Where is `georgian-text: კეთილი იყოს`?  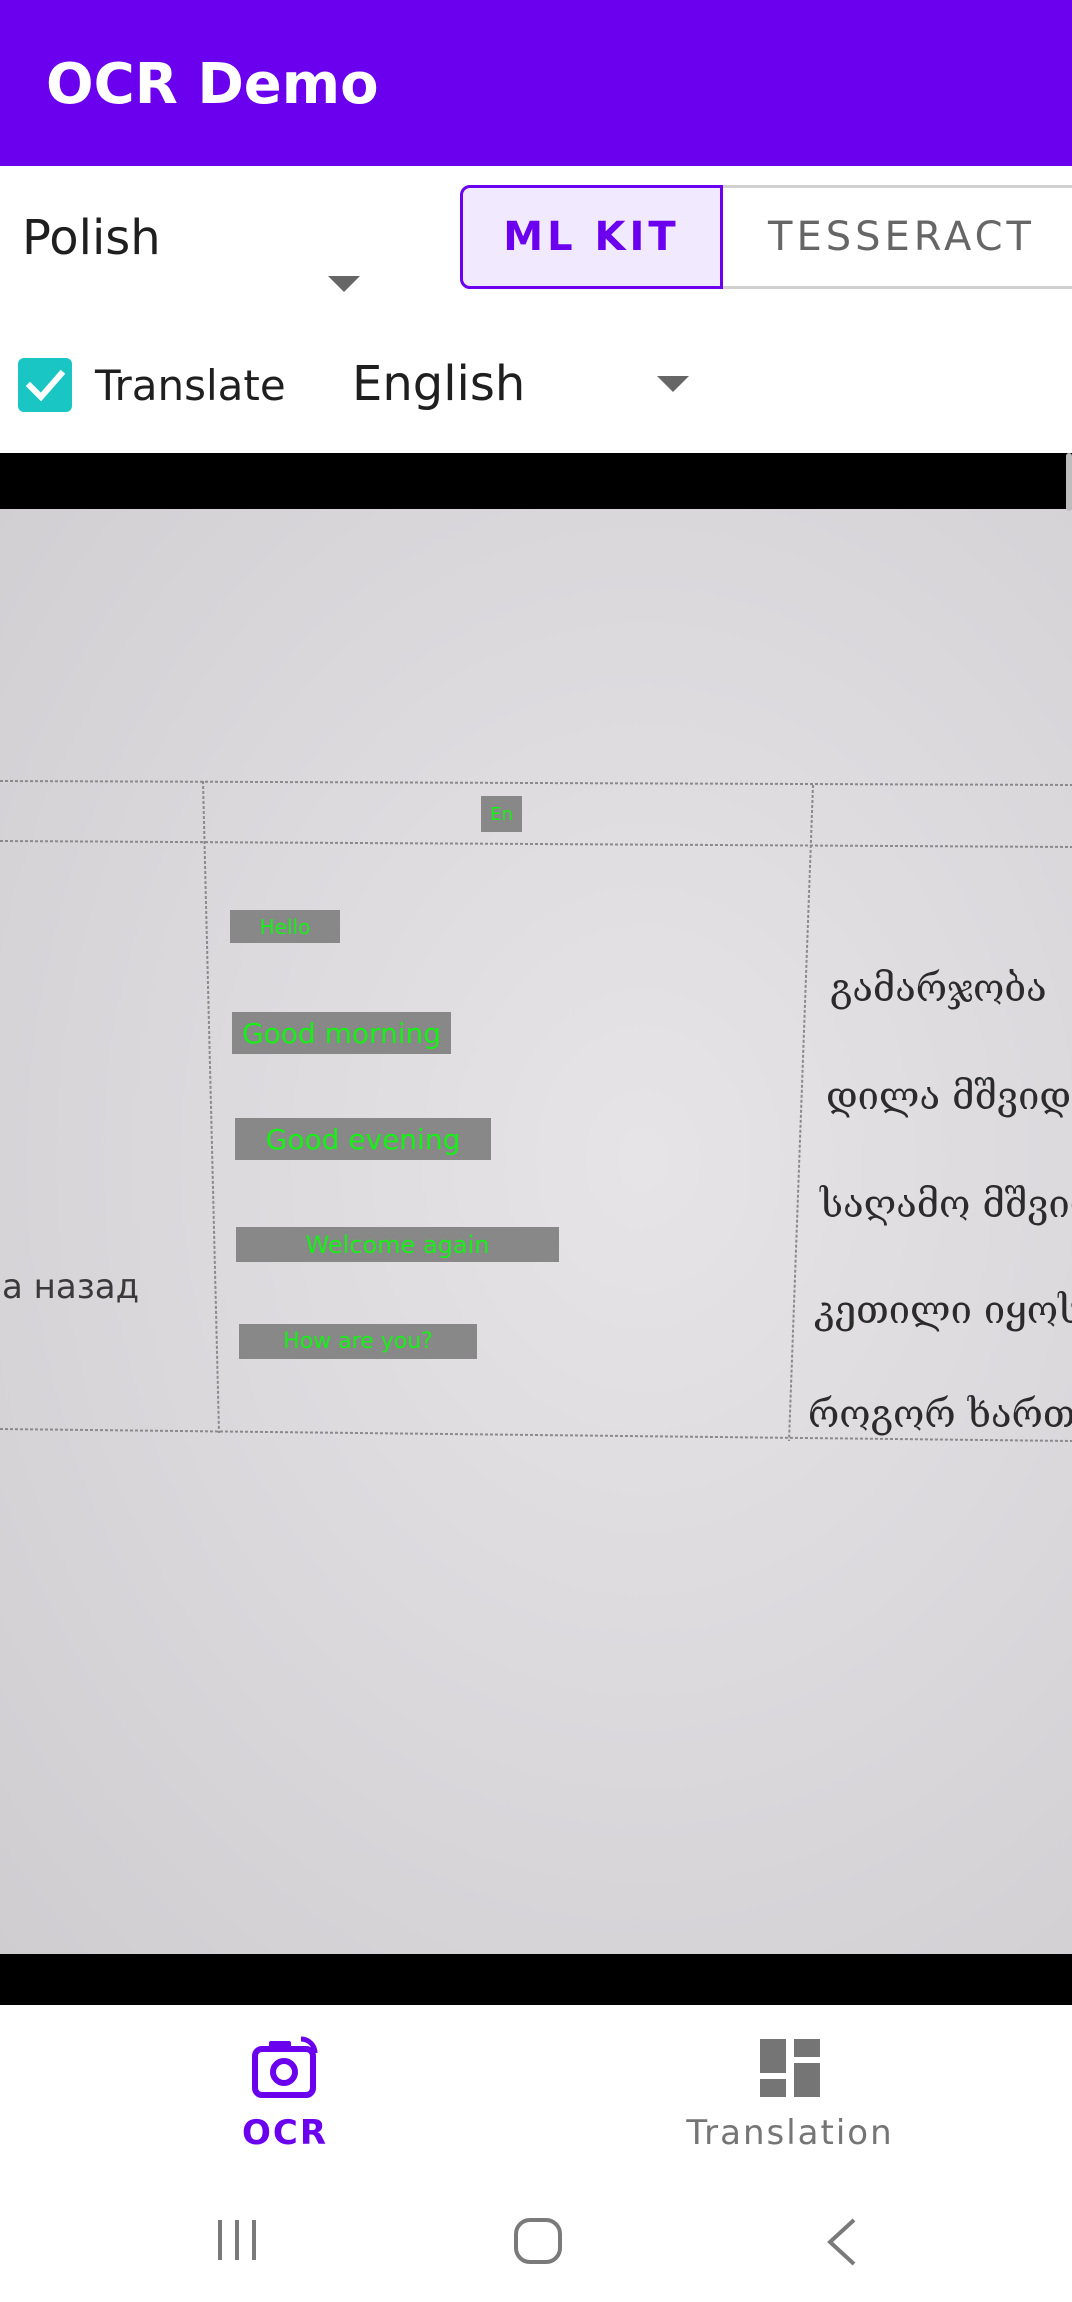
georgian-text: კეთილი იყოს is located at coordinates (943, 1310).